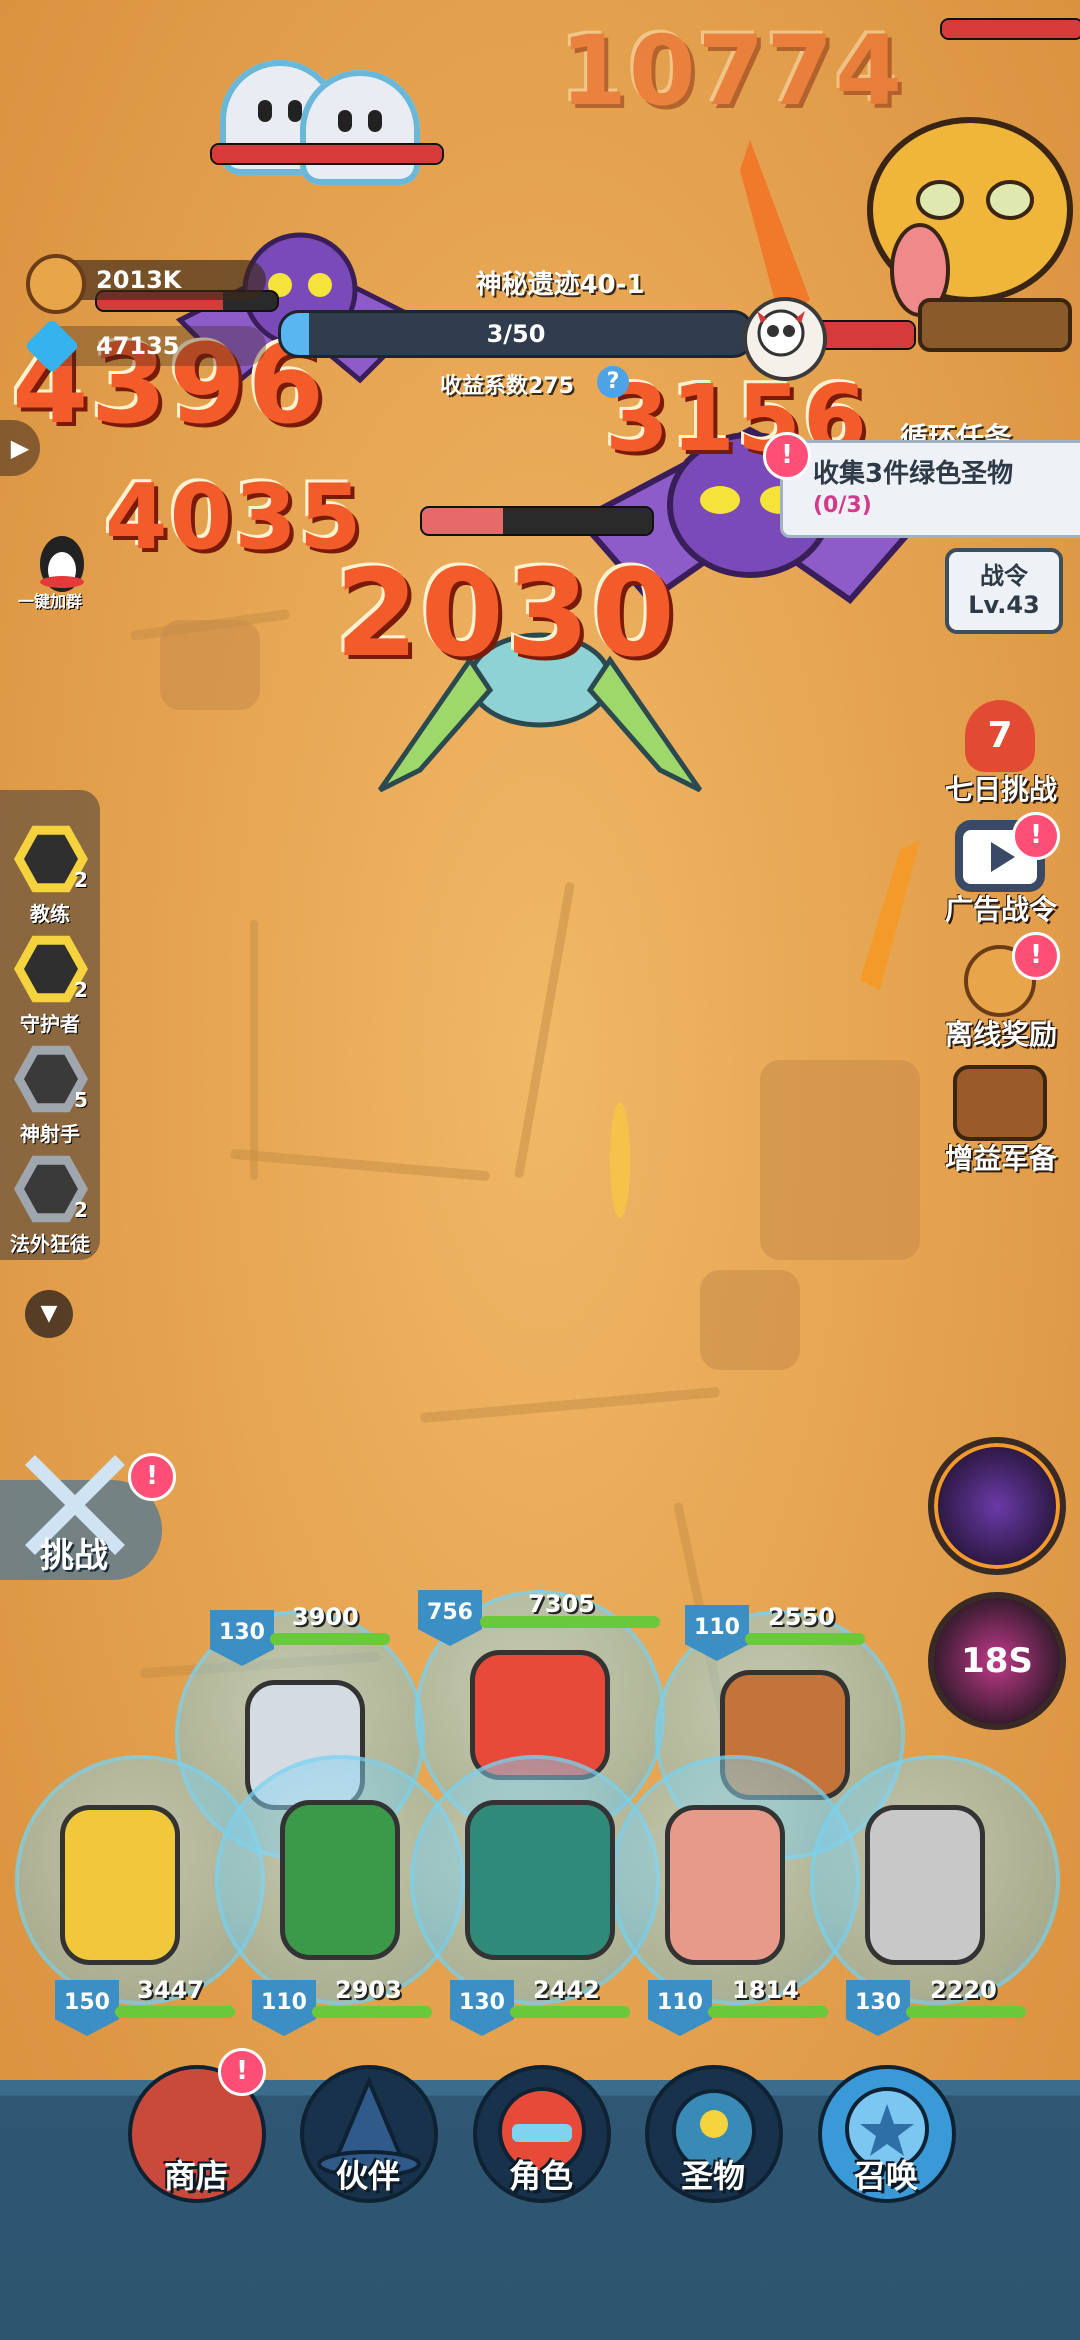 The height and width of the screenshot is (2340, 1080). What do you see at coordinates (139, 280) in the screenshot?
I see `coin-value: 2013K` at bounding box center [139, 280].